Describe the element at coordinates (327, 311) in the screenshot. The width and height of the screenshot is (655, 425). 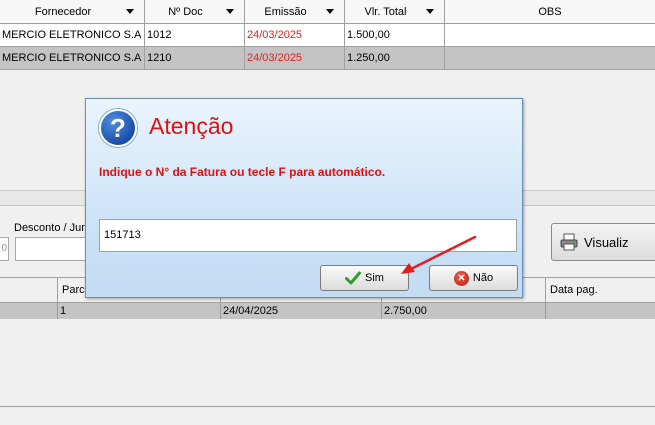
I see `table-row-selected: 1 24/04/2025 2.750,00` at that location.